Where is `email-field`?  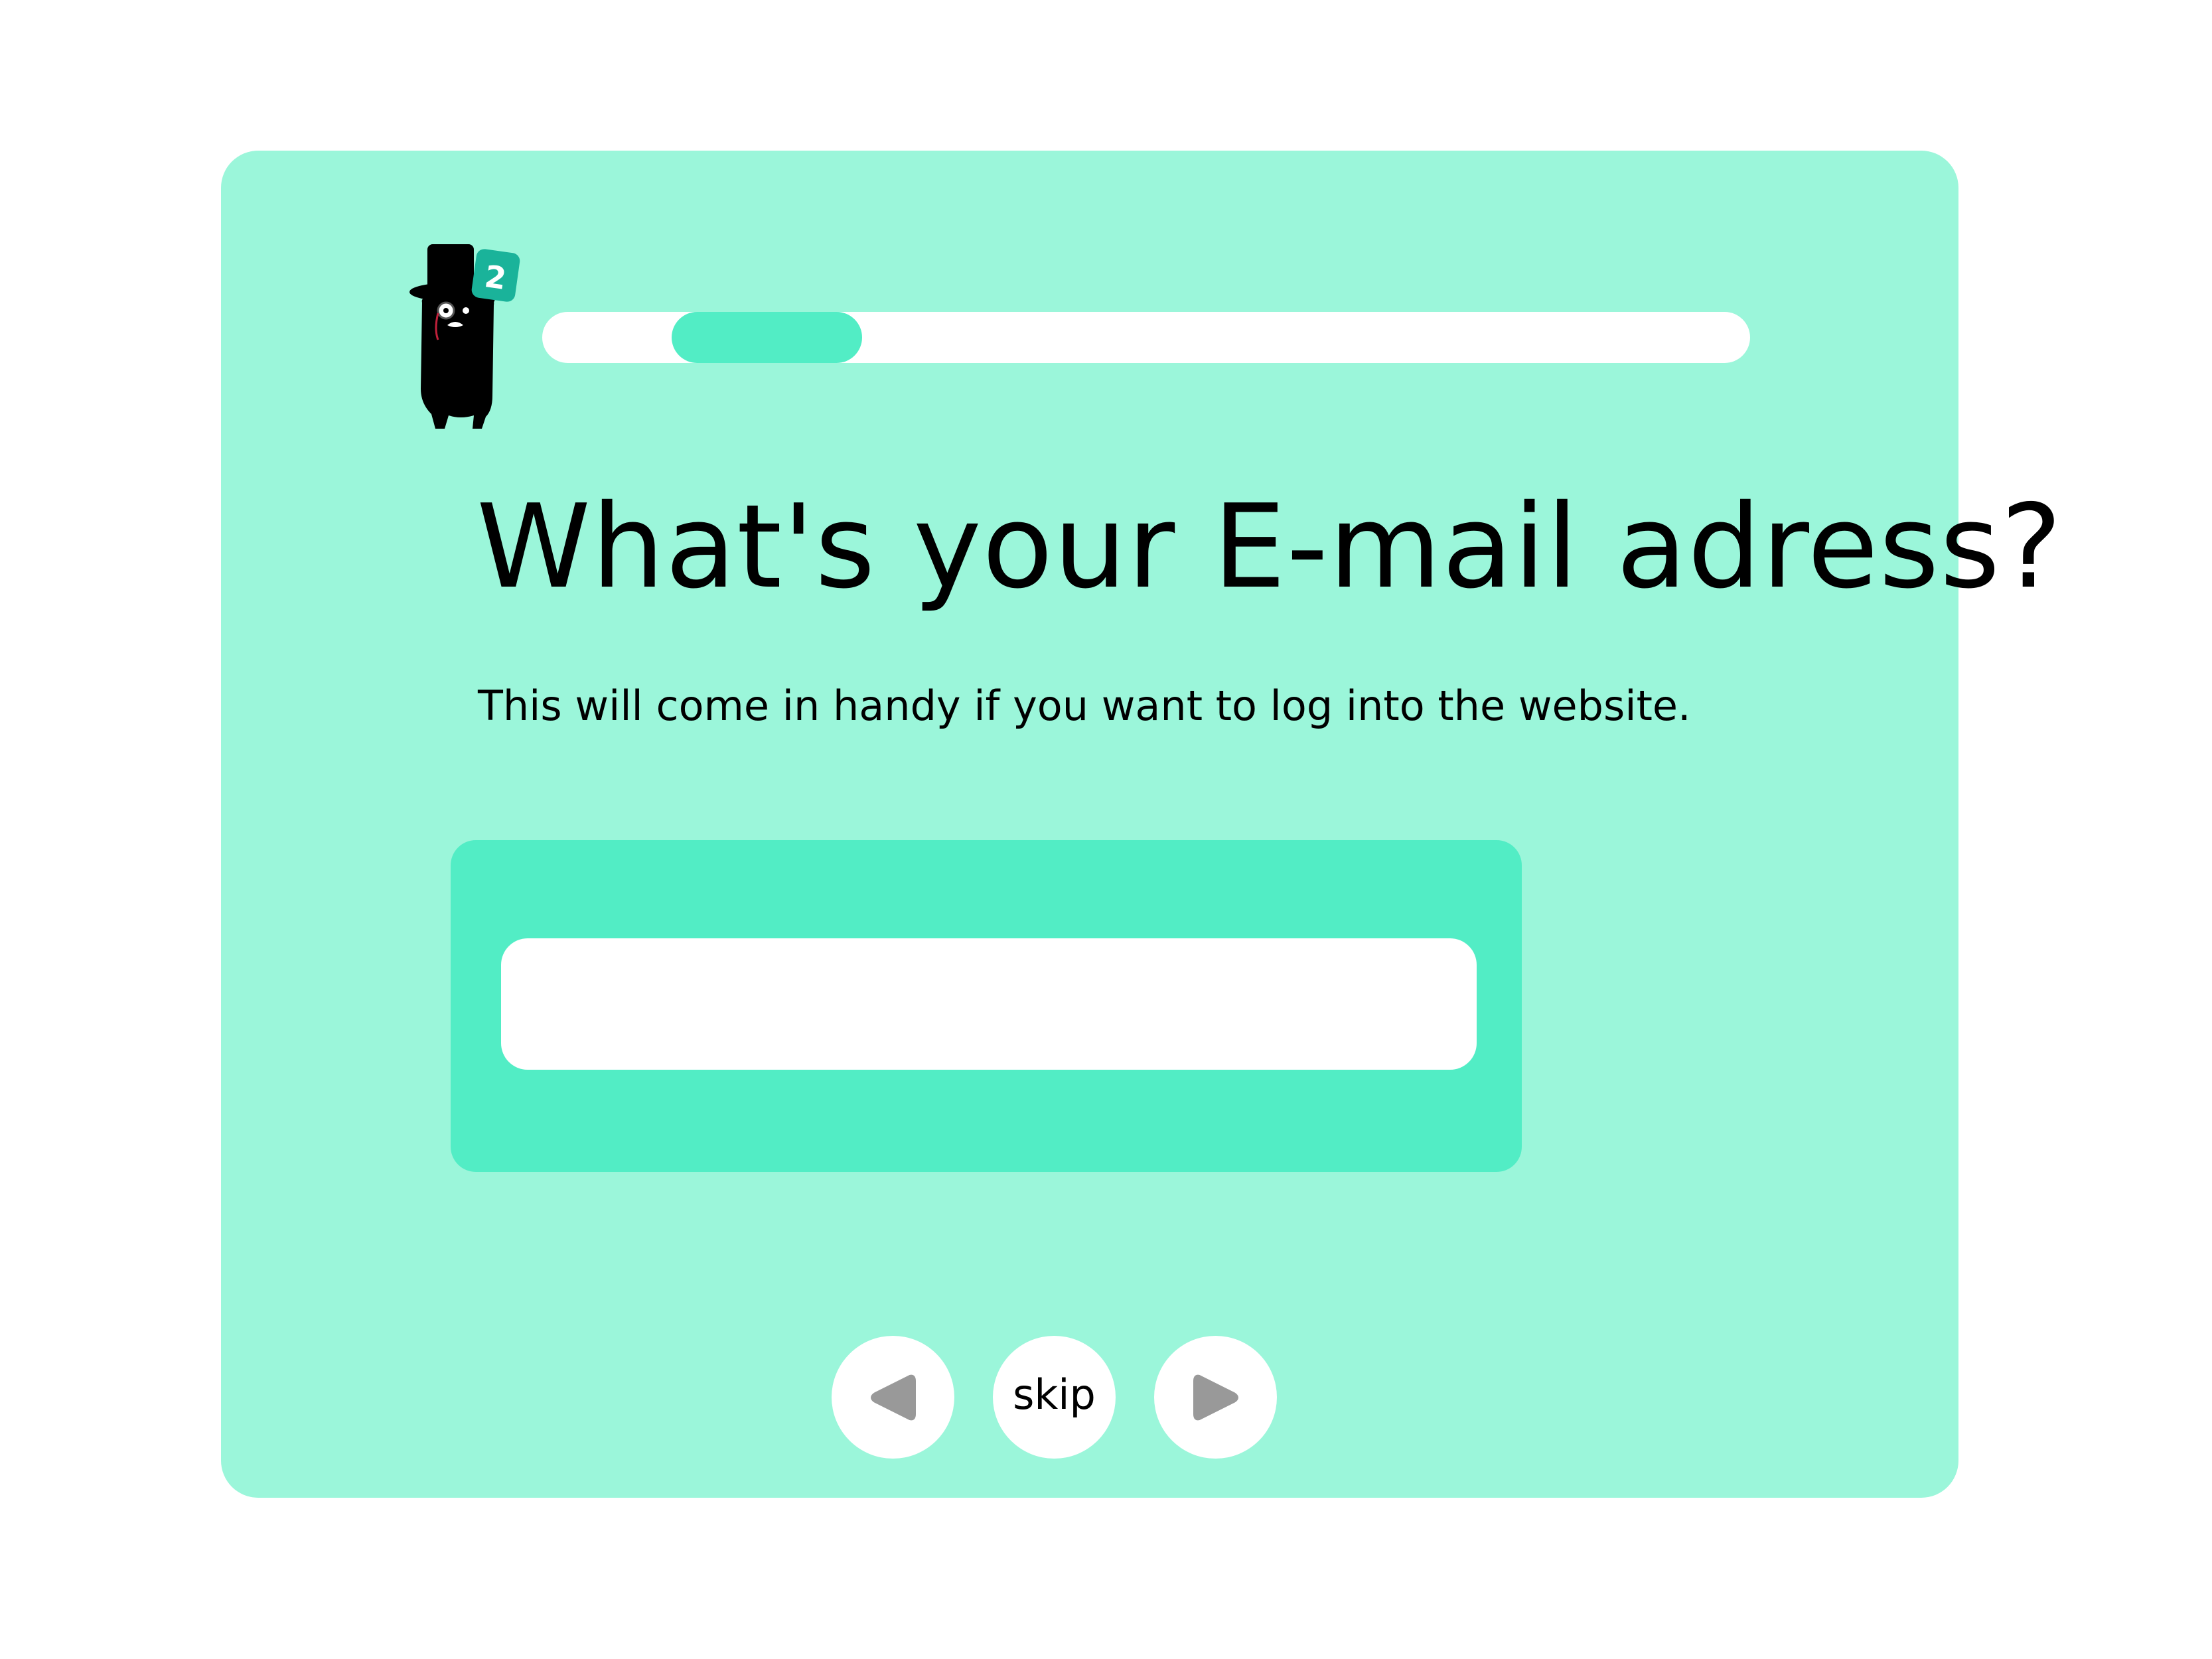
email-field is located at coordinates (989, 1004).